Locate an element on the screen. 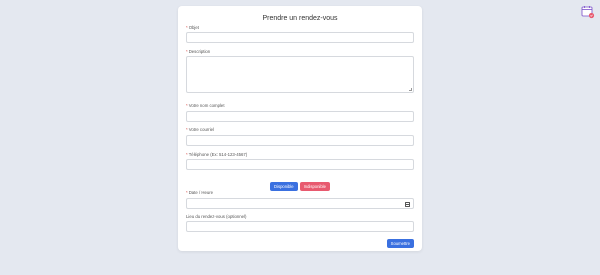 Image resolution: width=600 pixels, height=275 pixels. lieu-label: Lieu du rendez-vous (optionnel) is located at coordinates (216, 216).